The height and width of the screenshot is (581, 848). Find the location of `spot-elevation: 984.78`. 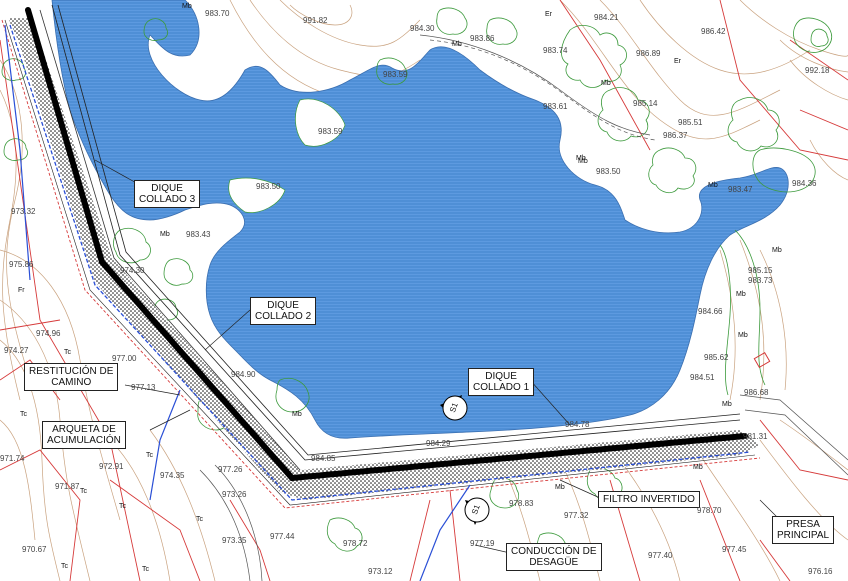

spot-elevation: 984.78 is located at coordinates (577, 424).